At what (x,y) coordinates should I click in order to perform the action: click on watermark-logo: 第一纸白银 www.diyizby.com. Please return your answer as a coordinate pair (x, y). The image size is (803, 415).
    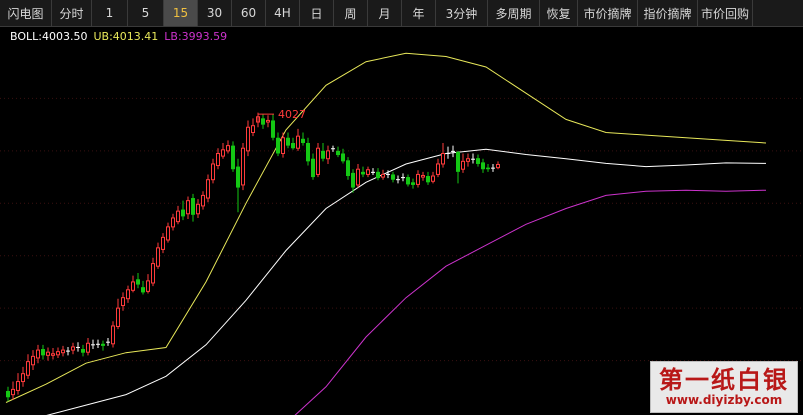
    Looking at the image, I should click on (724, 387).